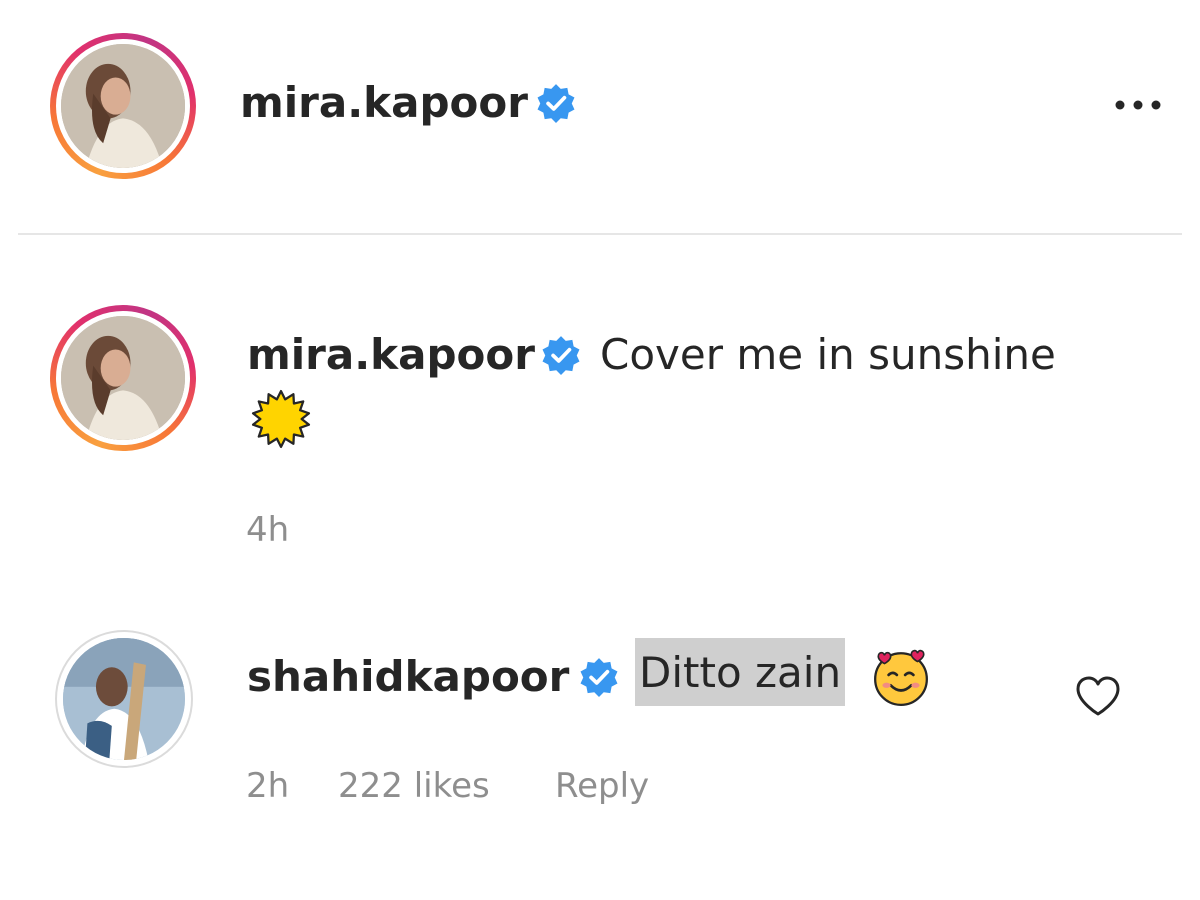  What do you see at coordinates (828, 354) in the screenshot?
I see `caption-text: Cover me in sunshine` at bounding box center [828, 354].